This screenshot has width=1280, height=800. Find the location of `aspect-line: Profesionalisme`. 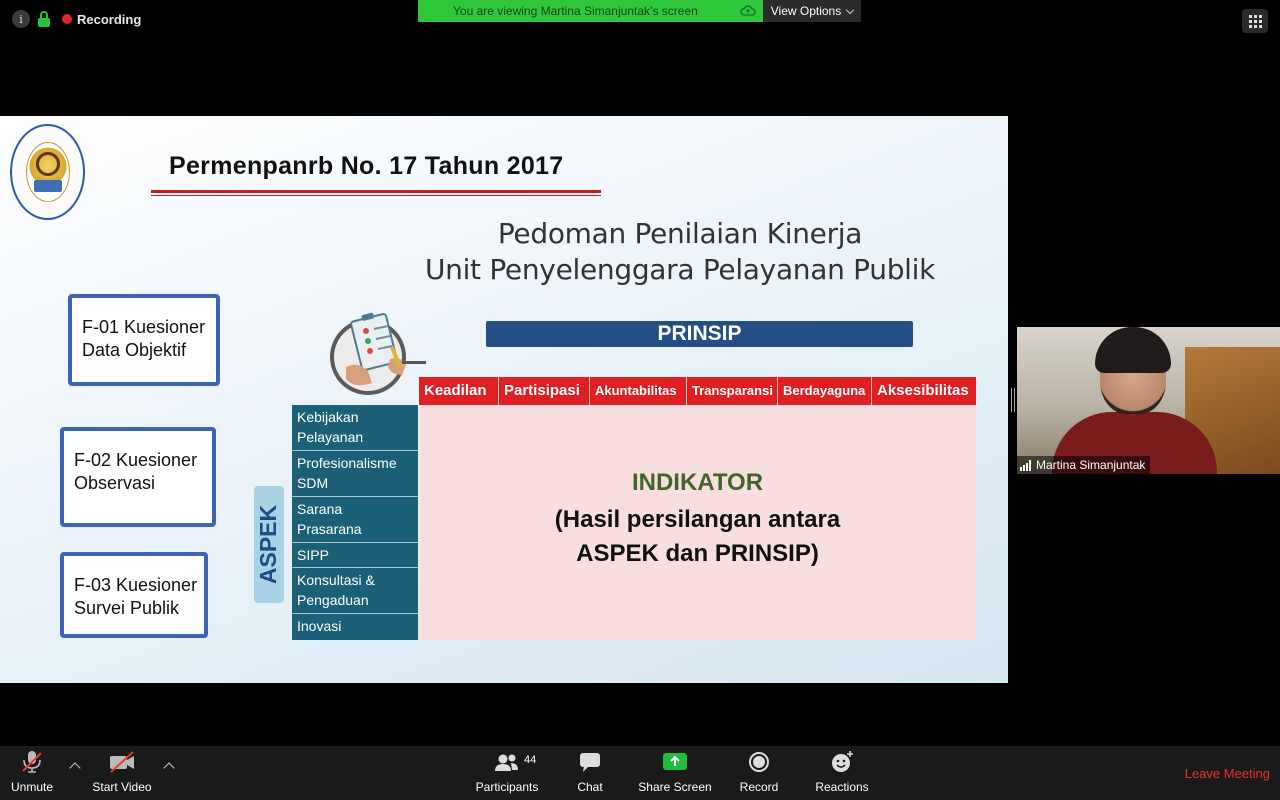

aspect-line: Profesionalisme is located at coordinates (347, 463).